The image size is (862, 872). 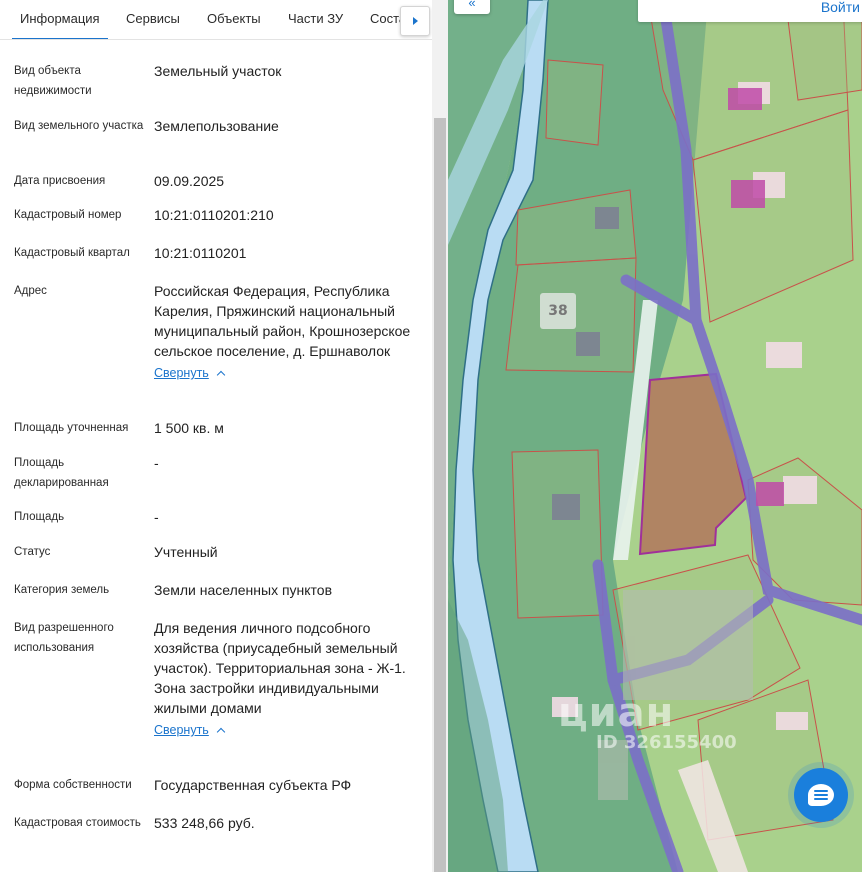 I want to click on area-value: 1 500 кв. м, so click(x=189, y=428).